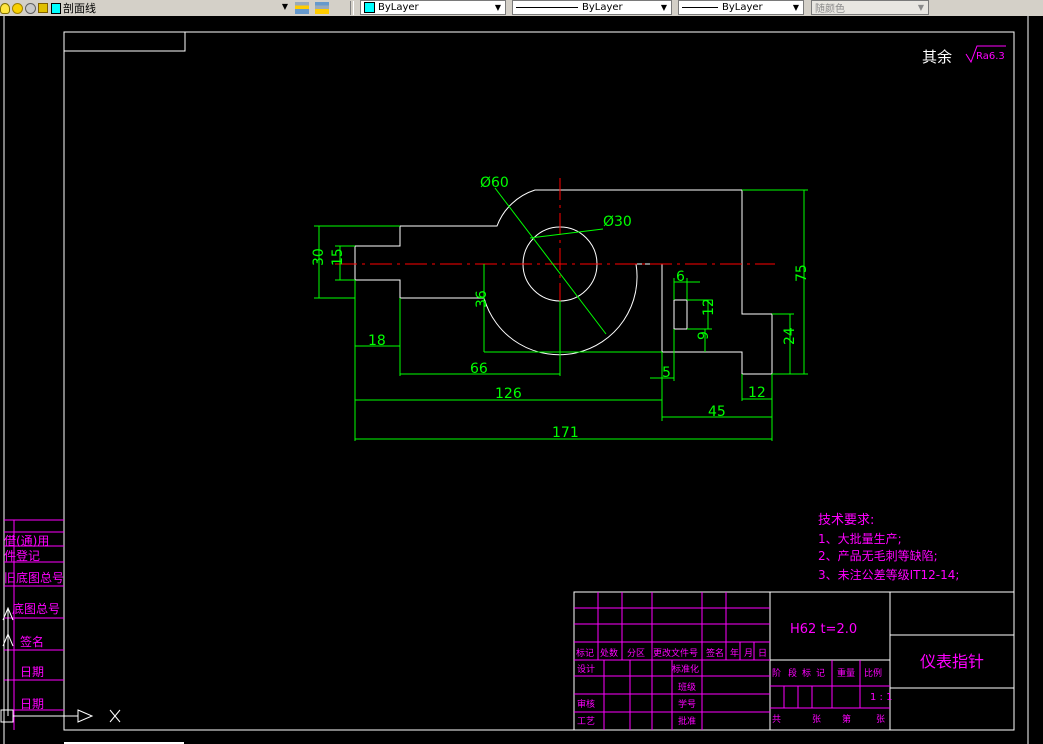  I want to click on dim-171: 171, so click(565, 433).